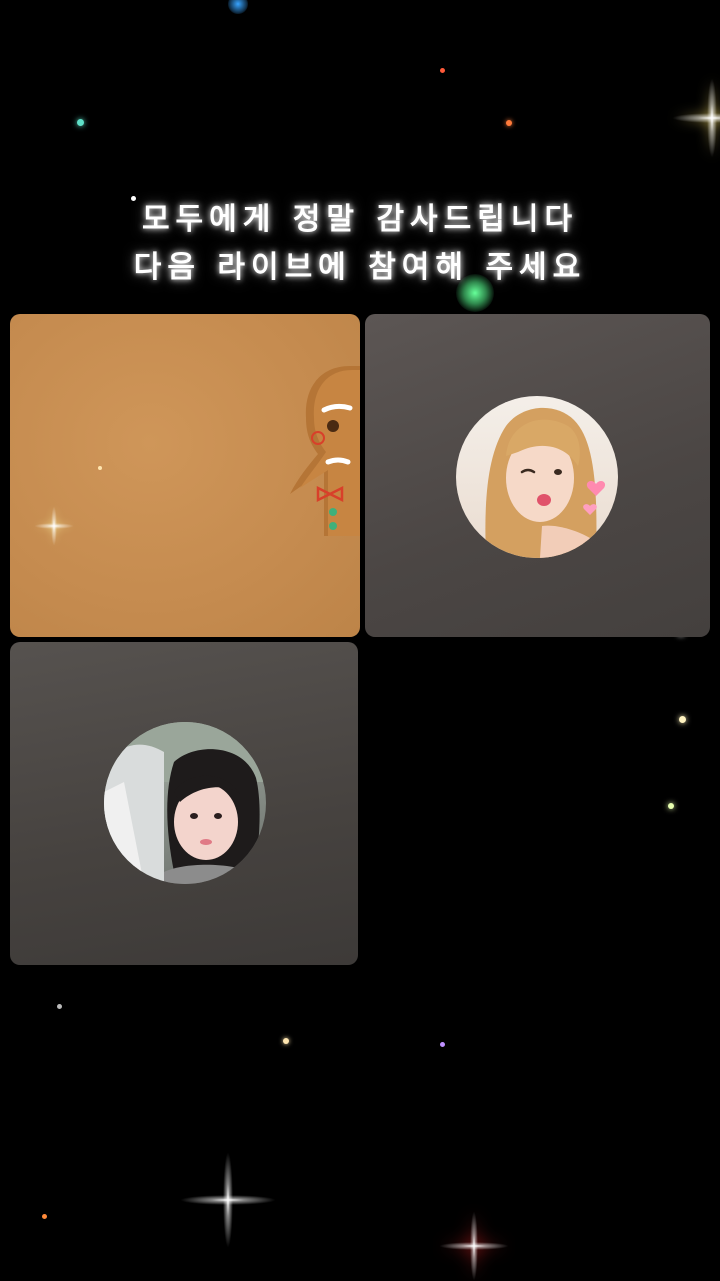 The width and height of the screenshot is (720, 1281). I want to click on message-line-2: 다음 라이브에 참여해 주세요, so click(360, 267).